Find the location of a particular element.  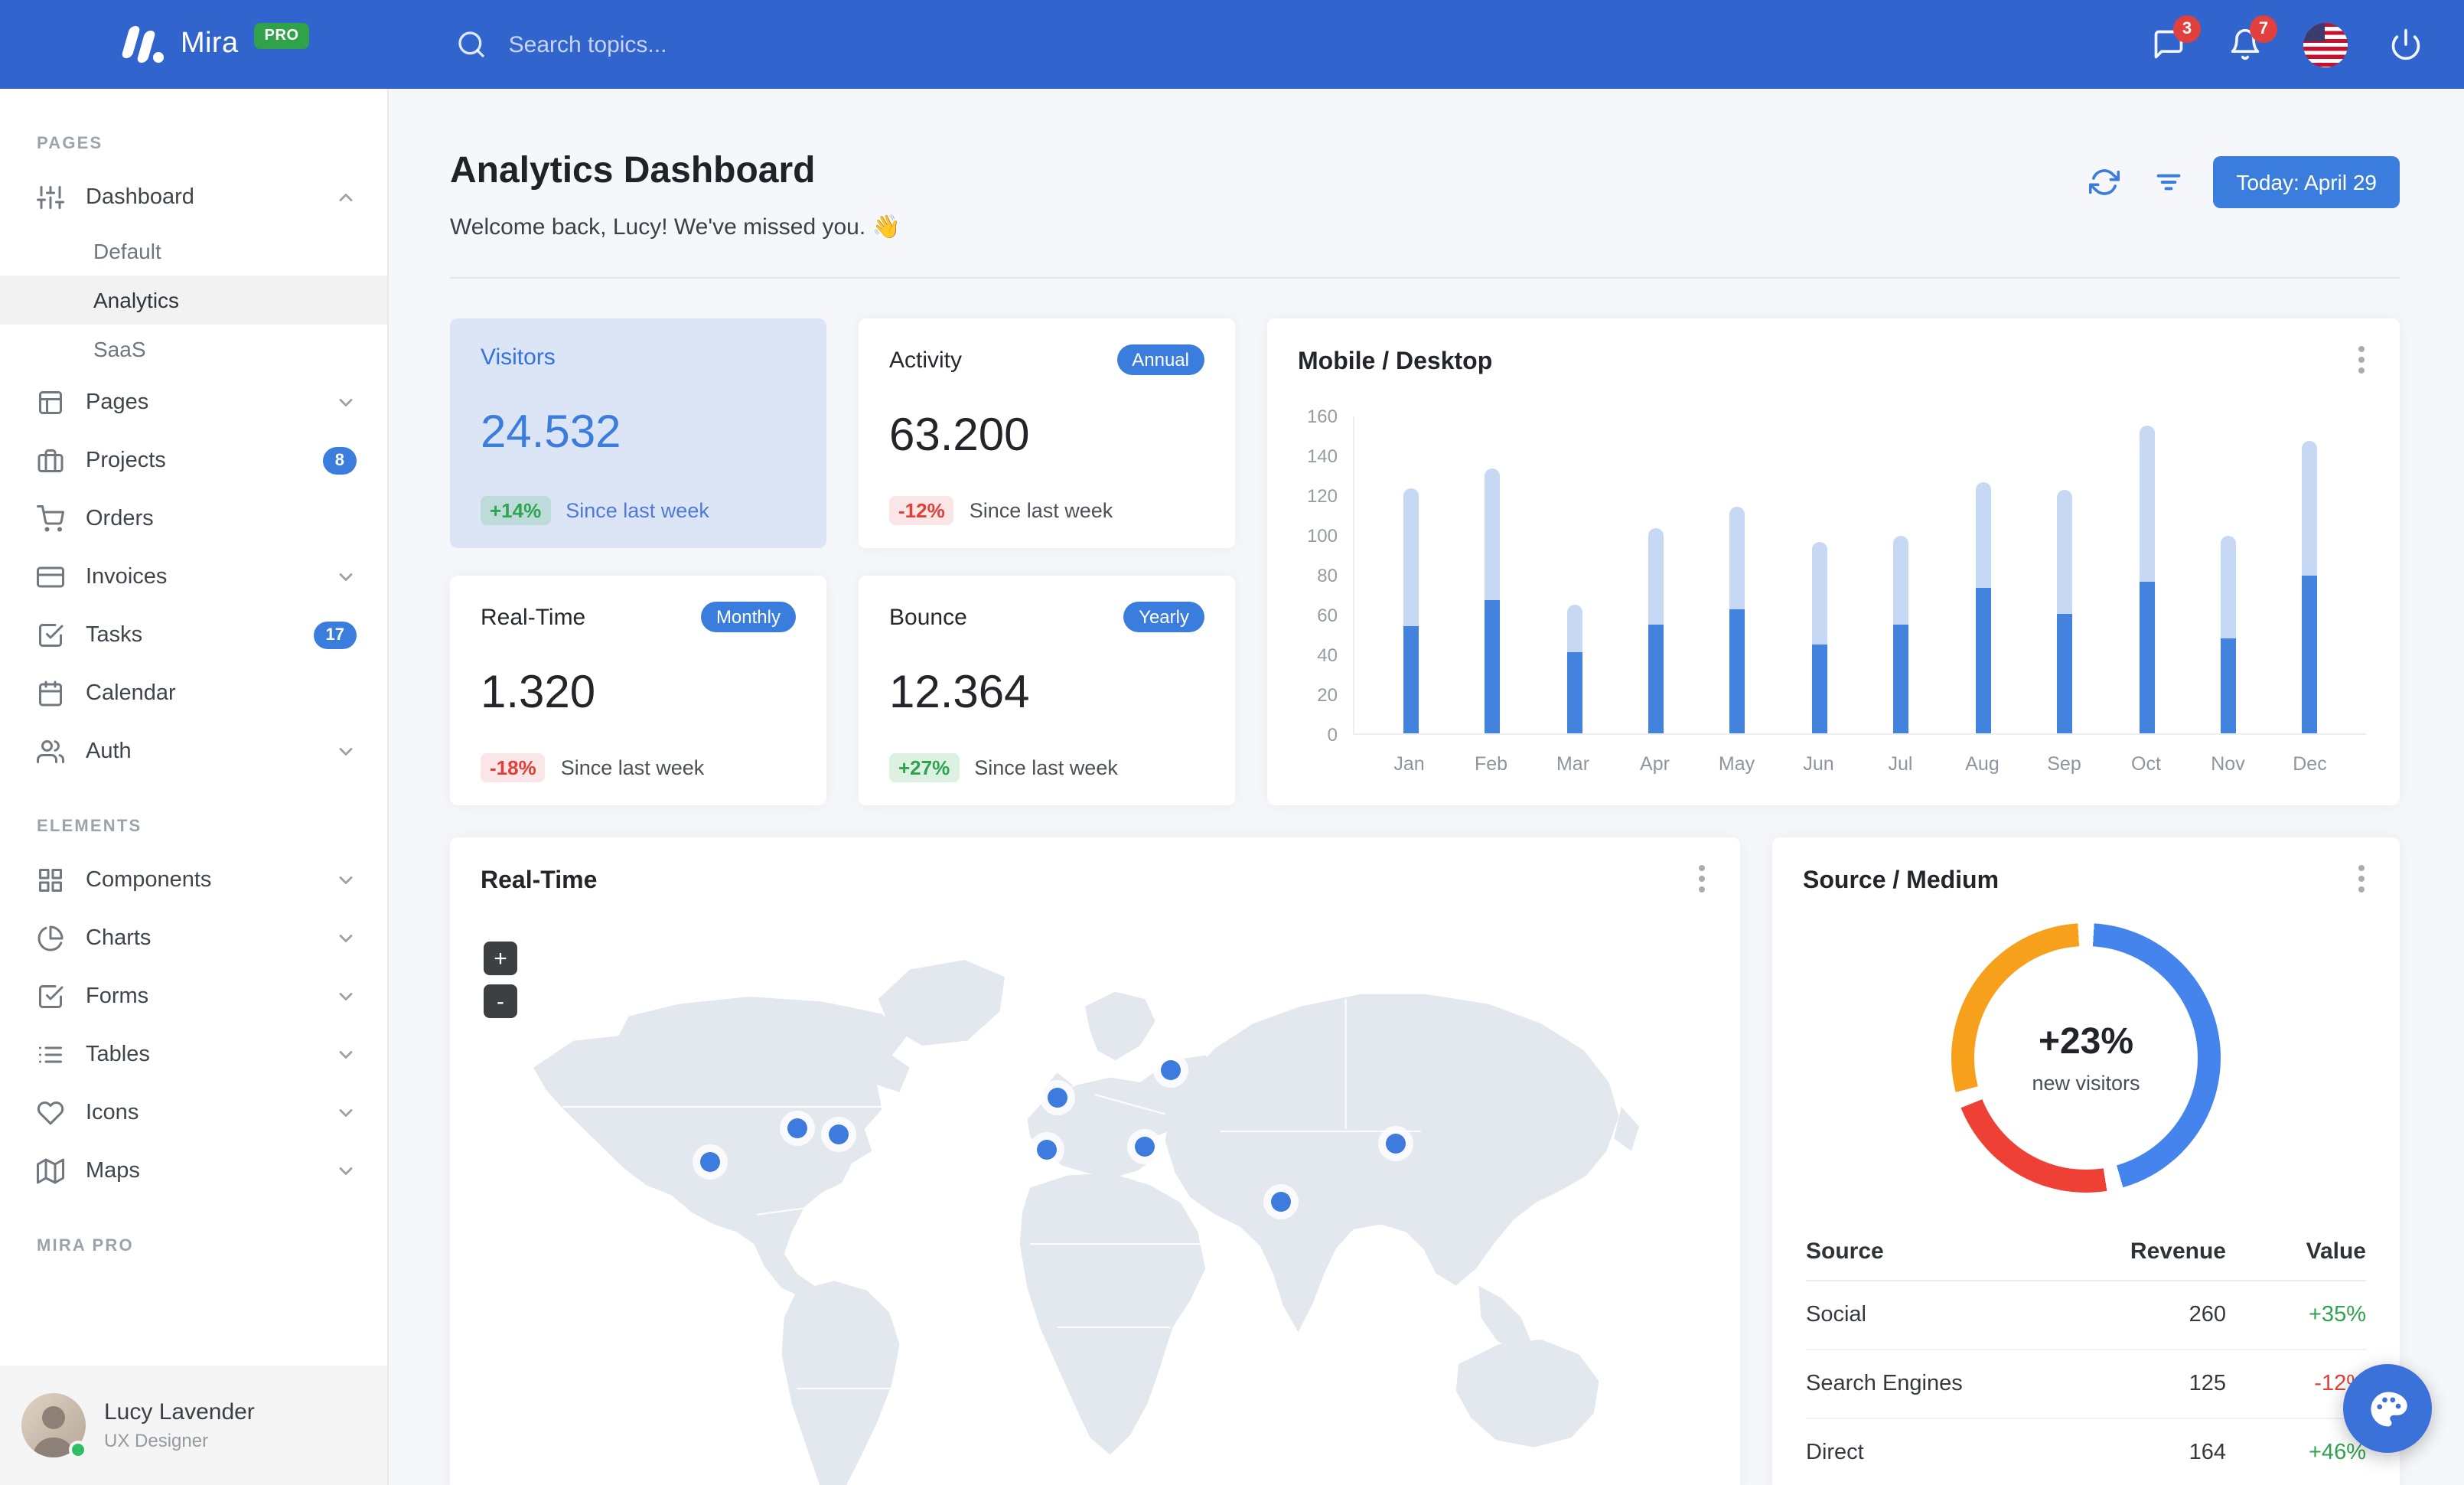

stat-caption: Since last week is located at coordinates (637, 510).